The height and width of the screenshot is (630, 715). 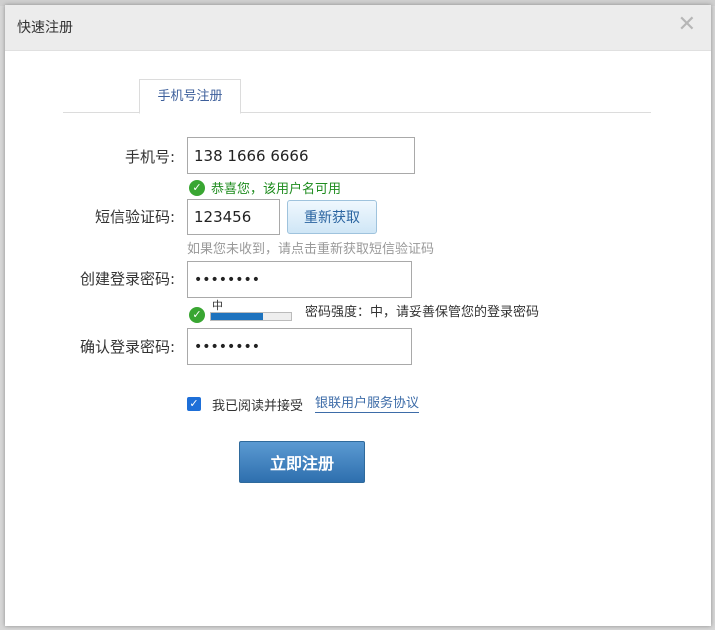 What do you see at coordinates (687, 25) in the screenshot?
I see `close-icon: ✕` at bounding box center [687, 25].